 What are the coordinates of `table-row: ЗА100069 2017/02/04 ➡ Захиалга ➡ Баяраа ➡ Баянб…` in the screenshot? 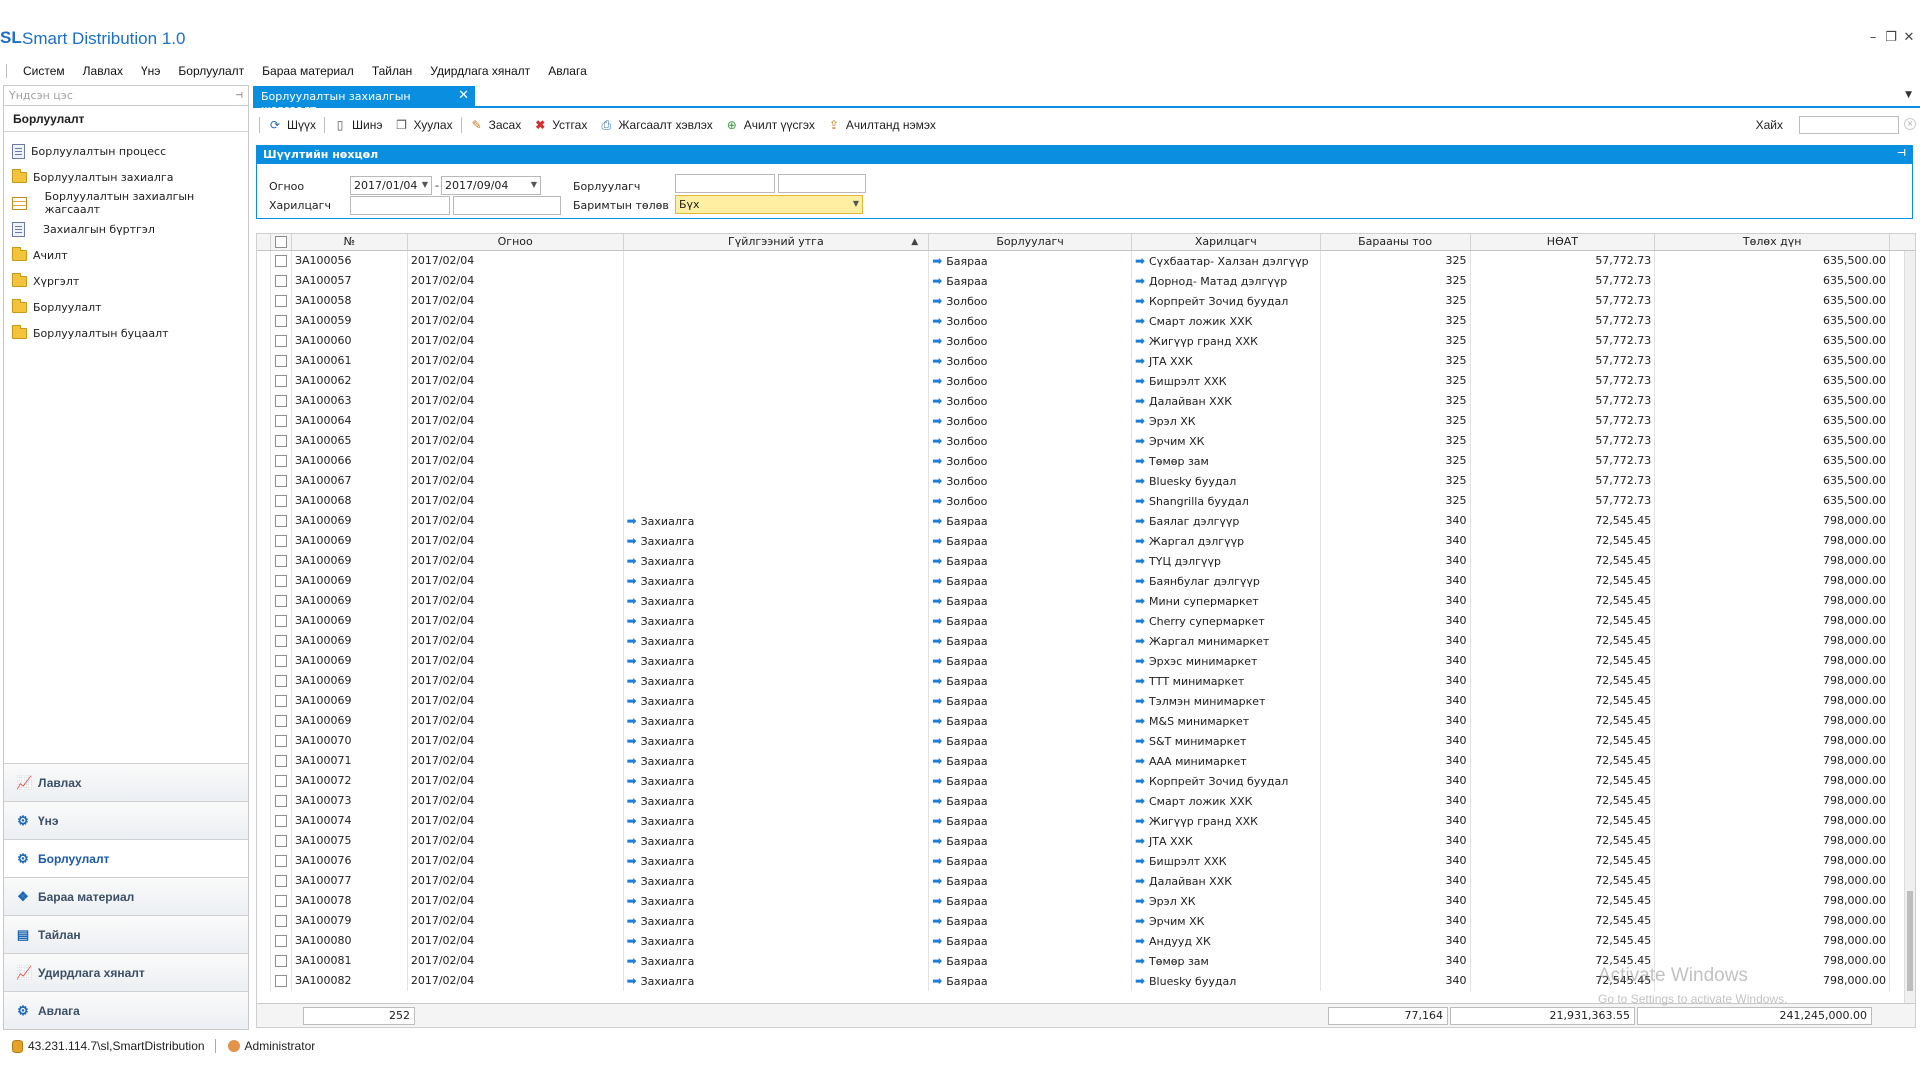 It's located at (1086, 581).